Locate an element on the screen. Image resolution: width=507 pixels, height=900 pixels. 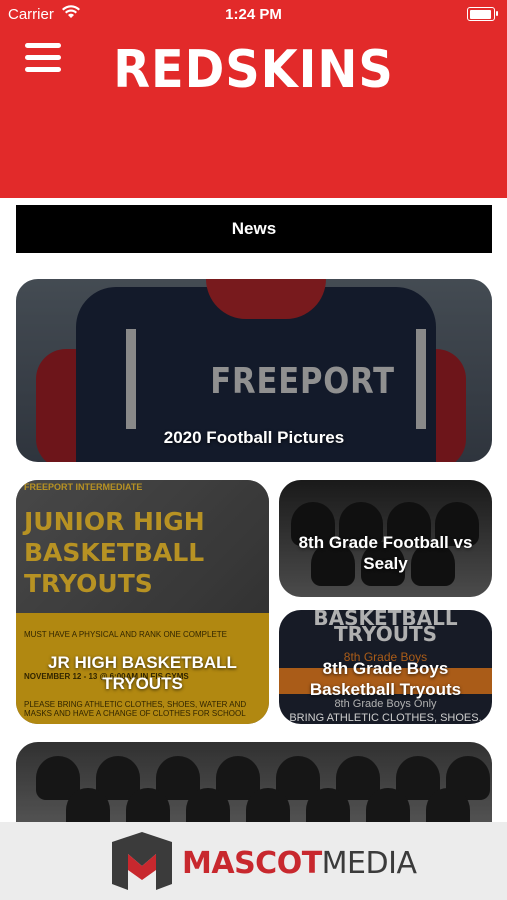
news-card-8th-grade-football: 8th Grade Football vs Sealy is located at coordinates (385, 538).